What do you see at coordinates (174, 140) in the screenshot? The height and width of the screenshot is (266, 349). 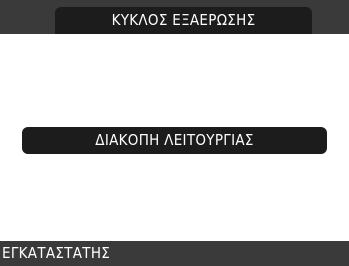 I see `stop-operation-button: ΔΙΑΚΟΠΗ ΛΕΙΤΟΥΡΓΙΑΣ` at bounding box center [174, 140].